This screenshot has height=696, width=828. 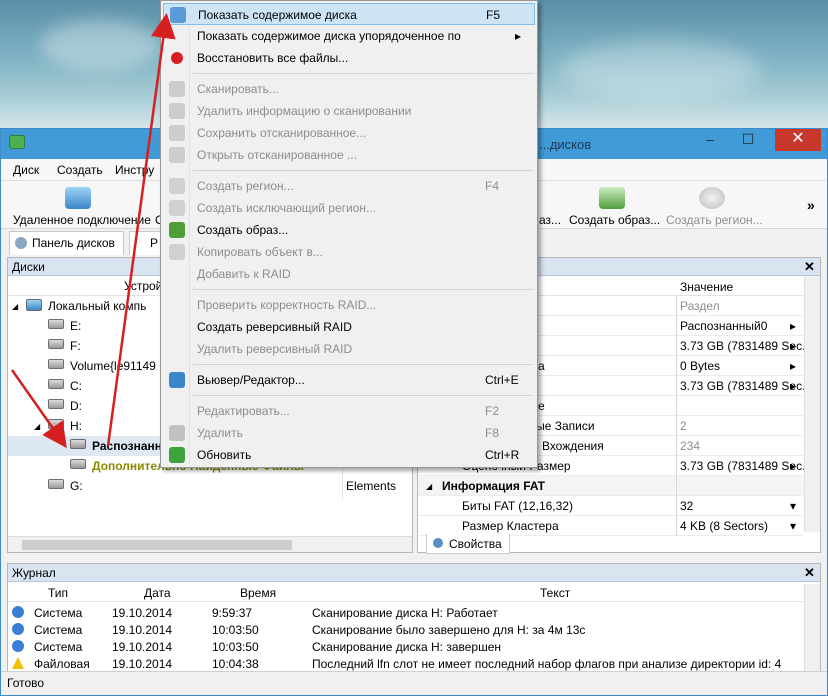 What do you see at coordinates (38, 409) in the screenshot?
I see `annotation-arrow-to-tree` at bounding box center [38, 409].